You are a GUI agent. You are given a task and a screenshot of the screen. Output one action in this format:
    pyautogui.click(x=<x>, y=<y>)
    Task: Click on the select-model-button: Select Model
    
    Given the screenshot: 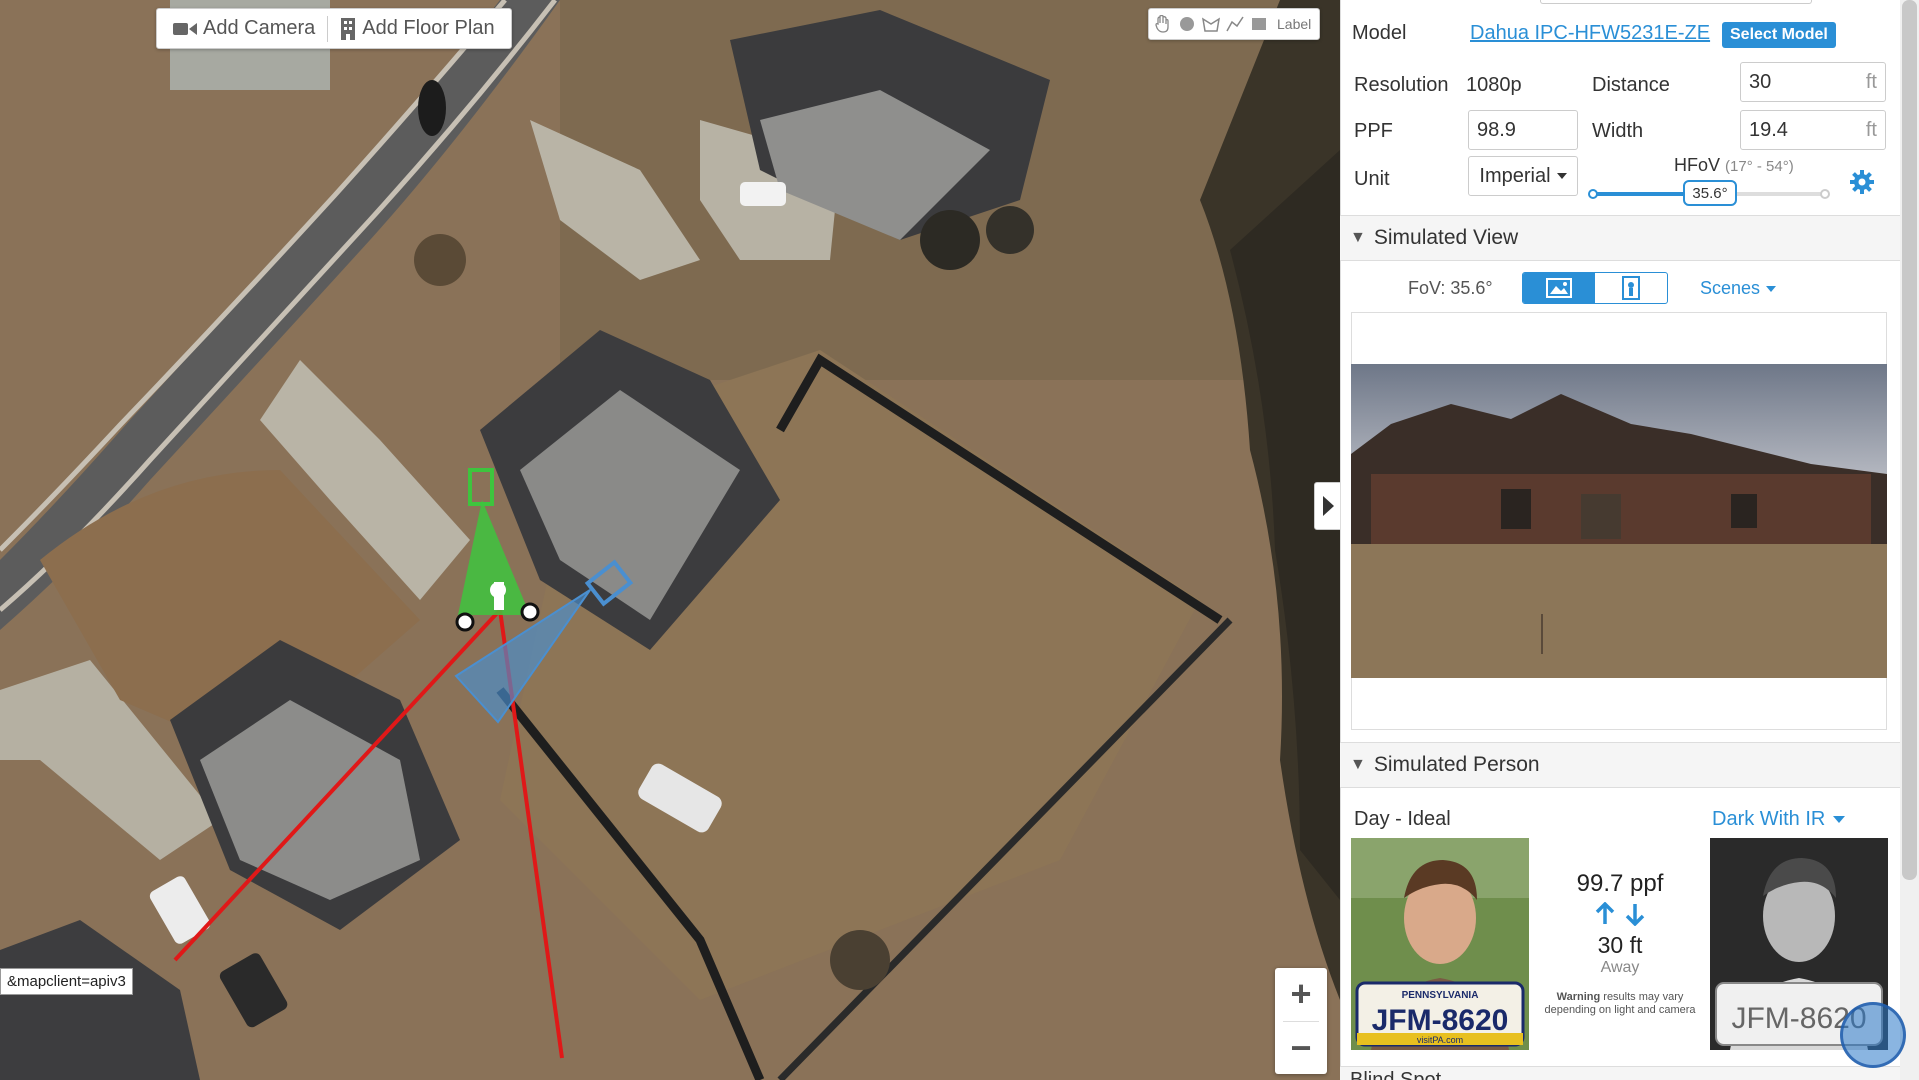 What is the action you would take?
    pyautogui.click(x=1779, y=35)
    